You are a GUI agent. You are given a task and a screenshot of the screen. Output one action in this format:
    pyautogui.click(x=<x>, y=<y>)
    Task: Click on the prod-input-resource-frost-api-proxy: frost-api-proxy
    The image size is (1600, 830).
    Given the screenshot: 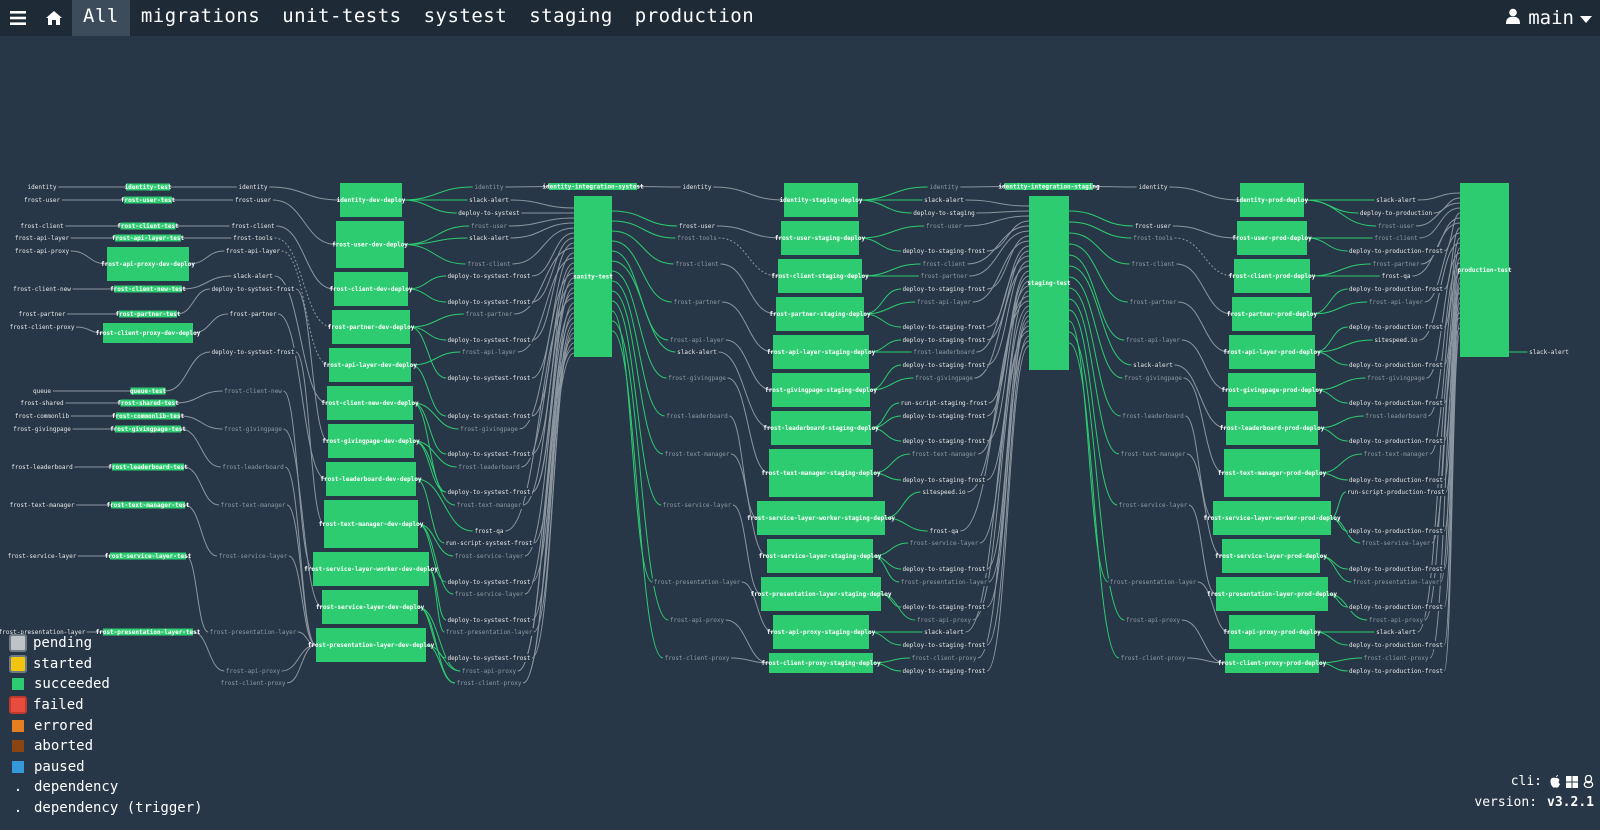 What is the action you would take?
    pyautogui.click(x=1153, y=620)
    